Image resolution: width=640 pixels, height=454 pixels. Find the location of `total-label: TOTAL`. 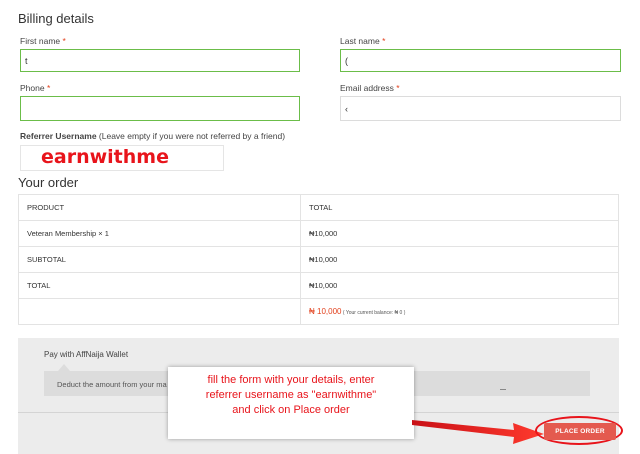

total-label: TOTAL is located at coordinates (159, 285).